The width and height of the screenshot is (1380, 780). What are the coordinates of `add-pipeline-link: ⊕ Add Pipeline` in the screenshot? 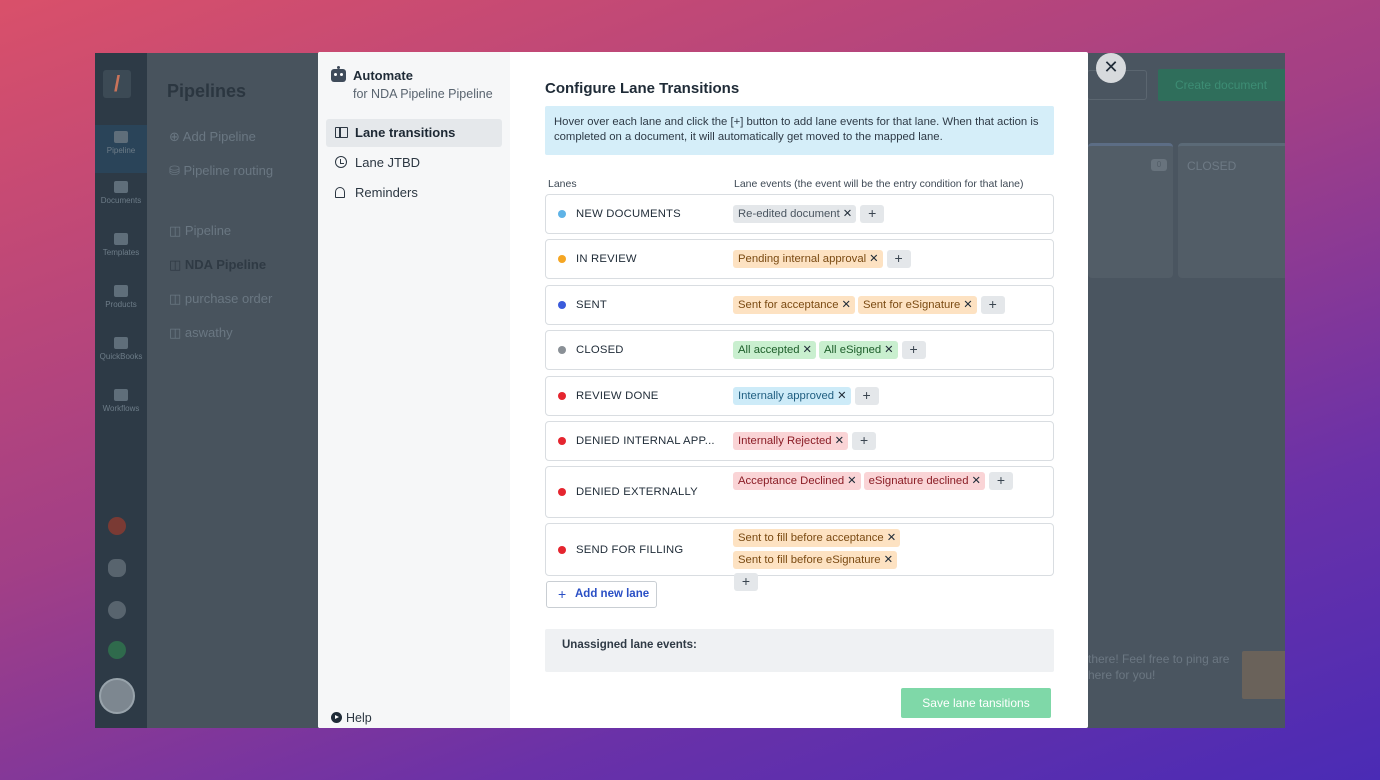 It's located at (212, 137).